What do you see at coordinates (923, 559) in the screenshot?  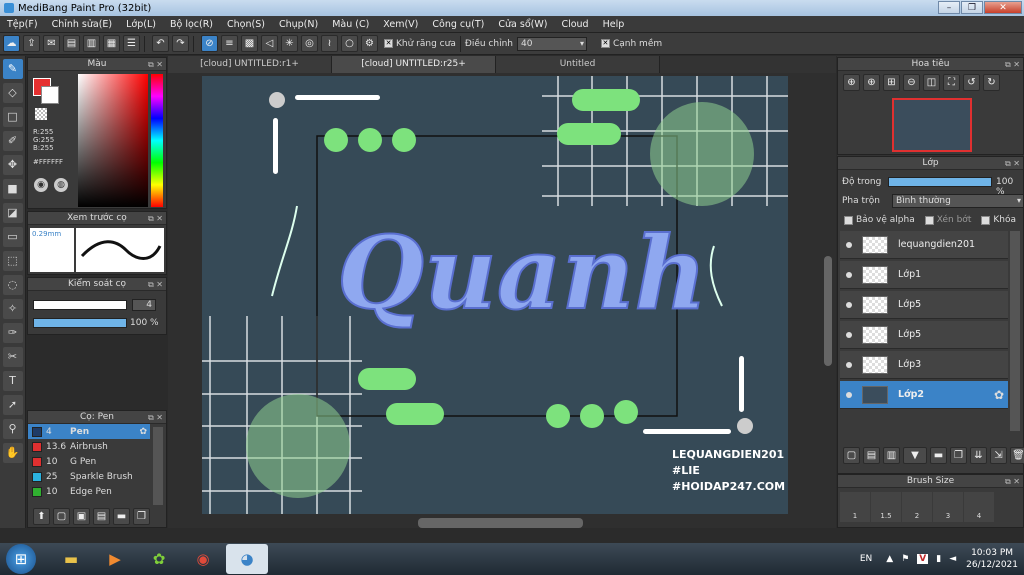 I see `tray-v-icon: V` at bounding box center [923, 559].